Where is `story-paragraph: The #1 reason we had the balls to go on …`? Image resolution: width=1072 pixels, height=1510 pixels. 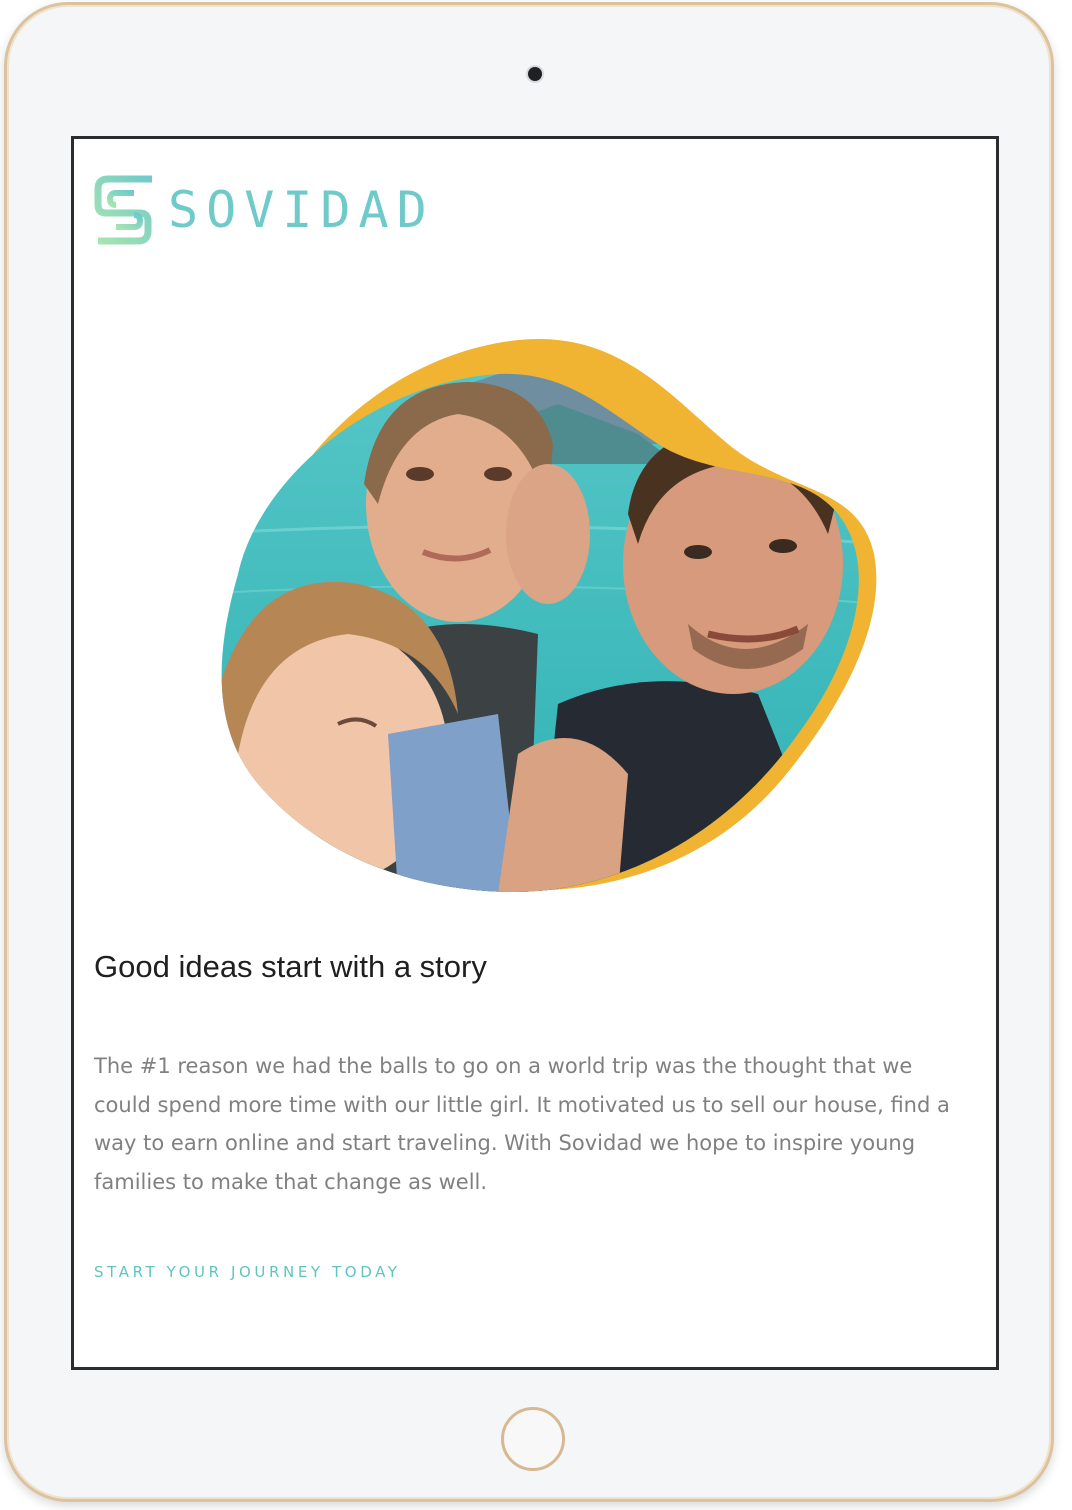 story-paragraph: The #1 reason we had the balls to go on … is located at coordinates (522, 1124).